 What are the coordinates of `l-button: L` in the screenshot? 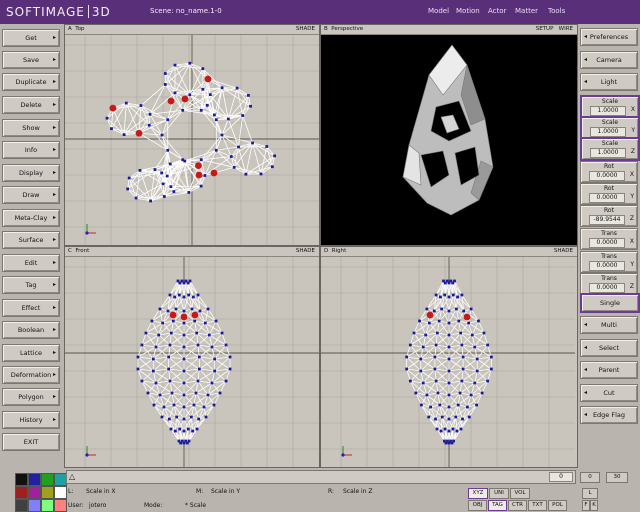 It's located at (590, 493).